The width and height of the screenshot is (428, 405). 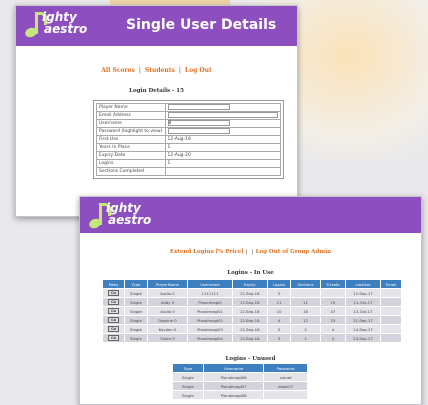 I want to click on cell-sections: 2, so click(x=305, y=338).